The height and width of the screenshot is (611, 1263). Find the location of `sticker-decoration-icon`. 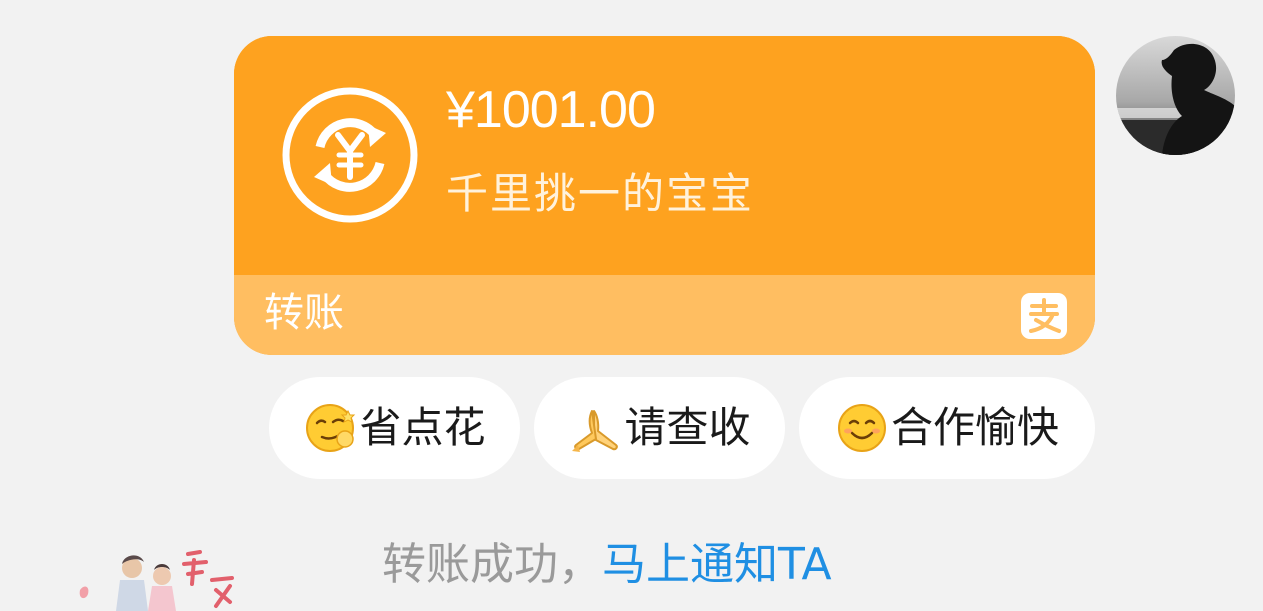

sticker-decoration-icon is located at coordinates (156, 580).